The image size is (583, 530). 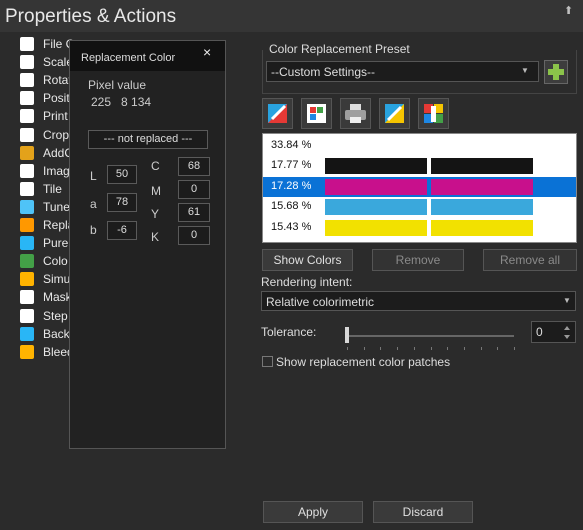 I want to click on back-icon, so click(x=27, y=333).